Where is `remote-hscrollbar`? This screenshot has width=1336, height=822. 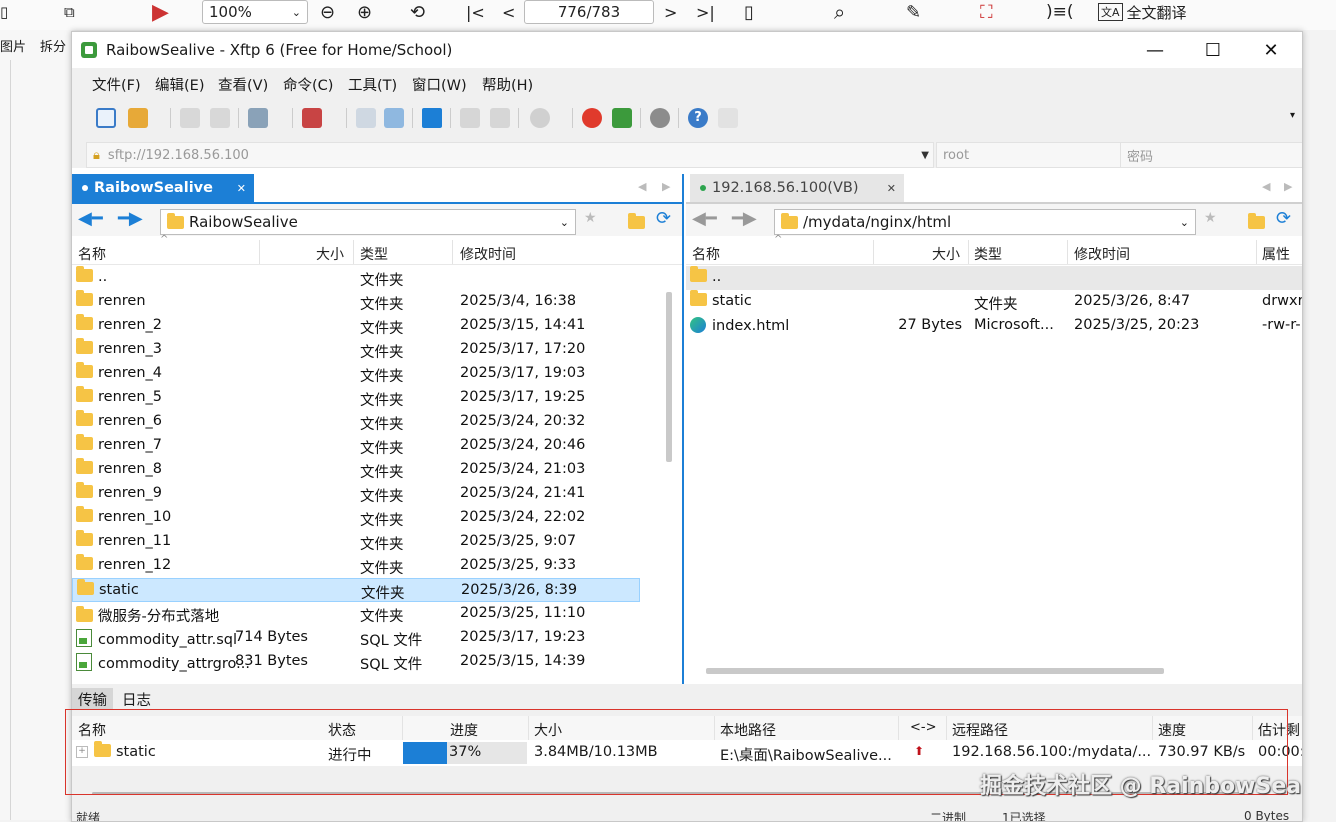
remote-hscrollbar is located at coordinates (935, 671).